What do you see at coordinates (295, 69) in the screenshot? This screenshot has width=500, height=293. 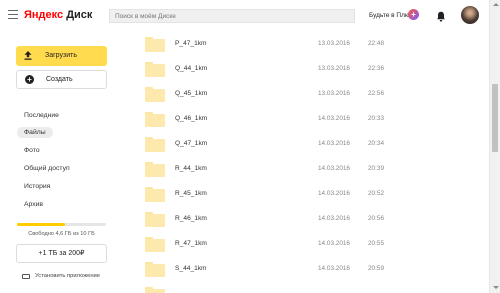 I see `file-row: Q_44_1km 13.03.2016 22:36` at bounding box center [295, 69].